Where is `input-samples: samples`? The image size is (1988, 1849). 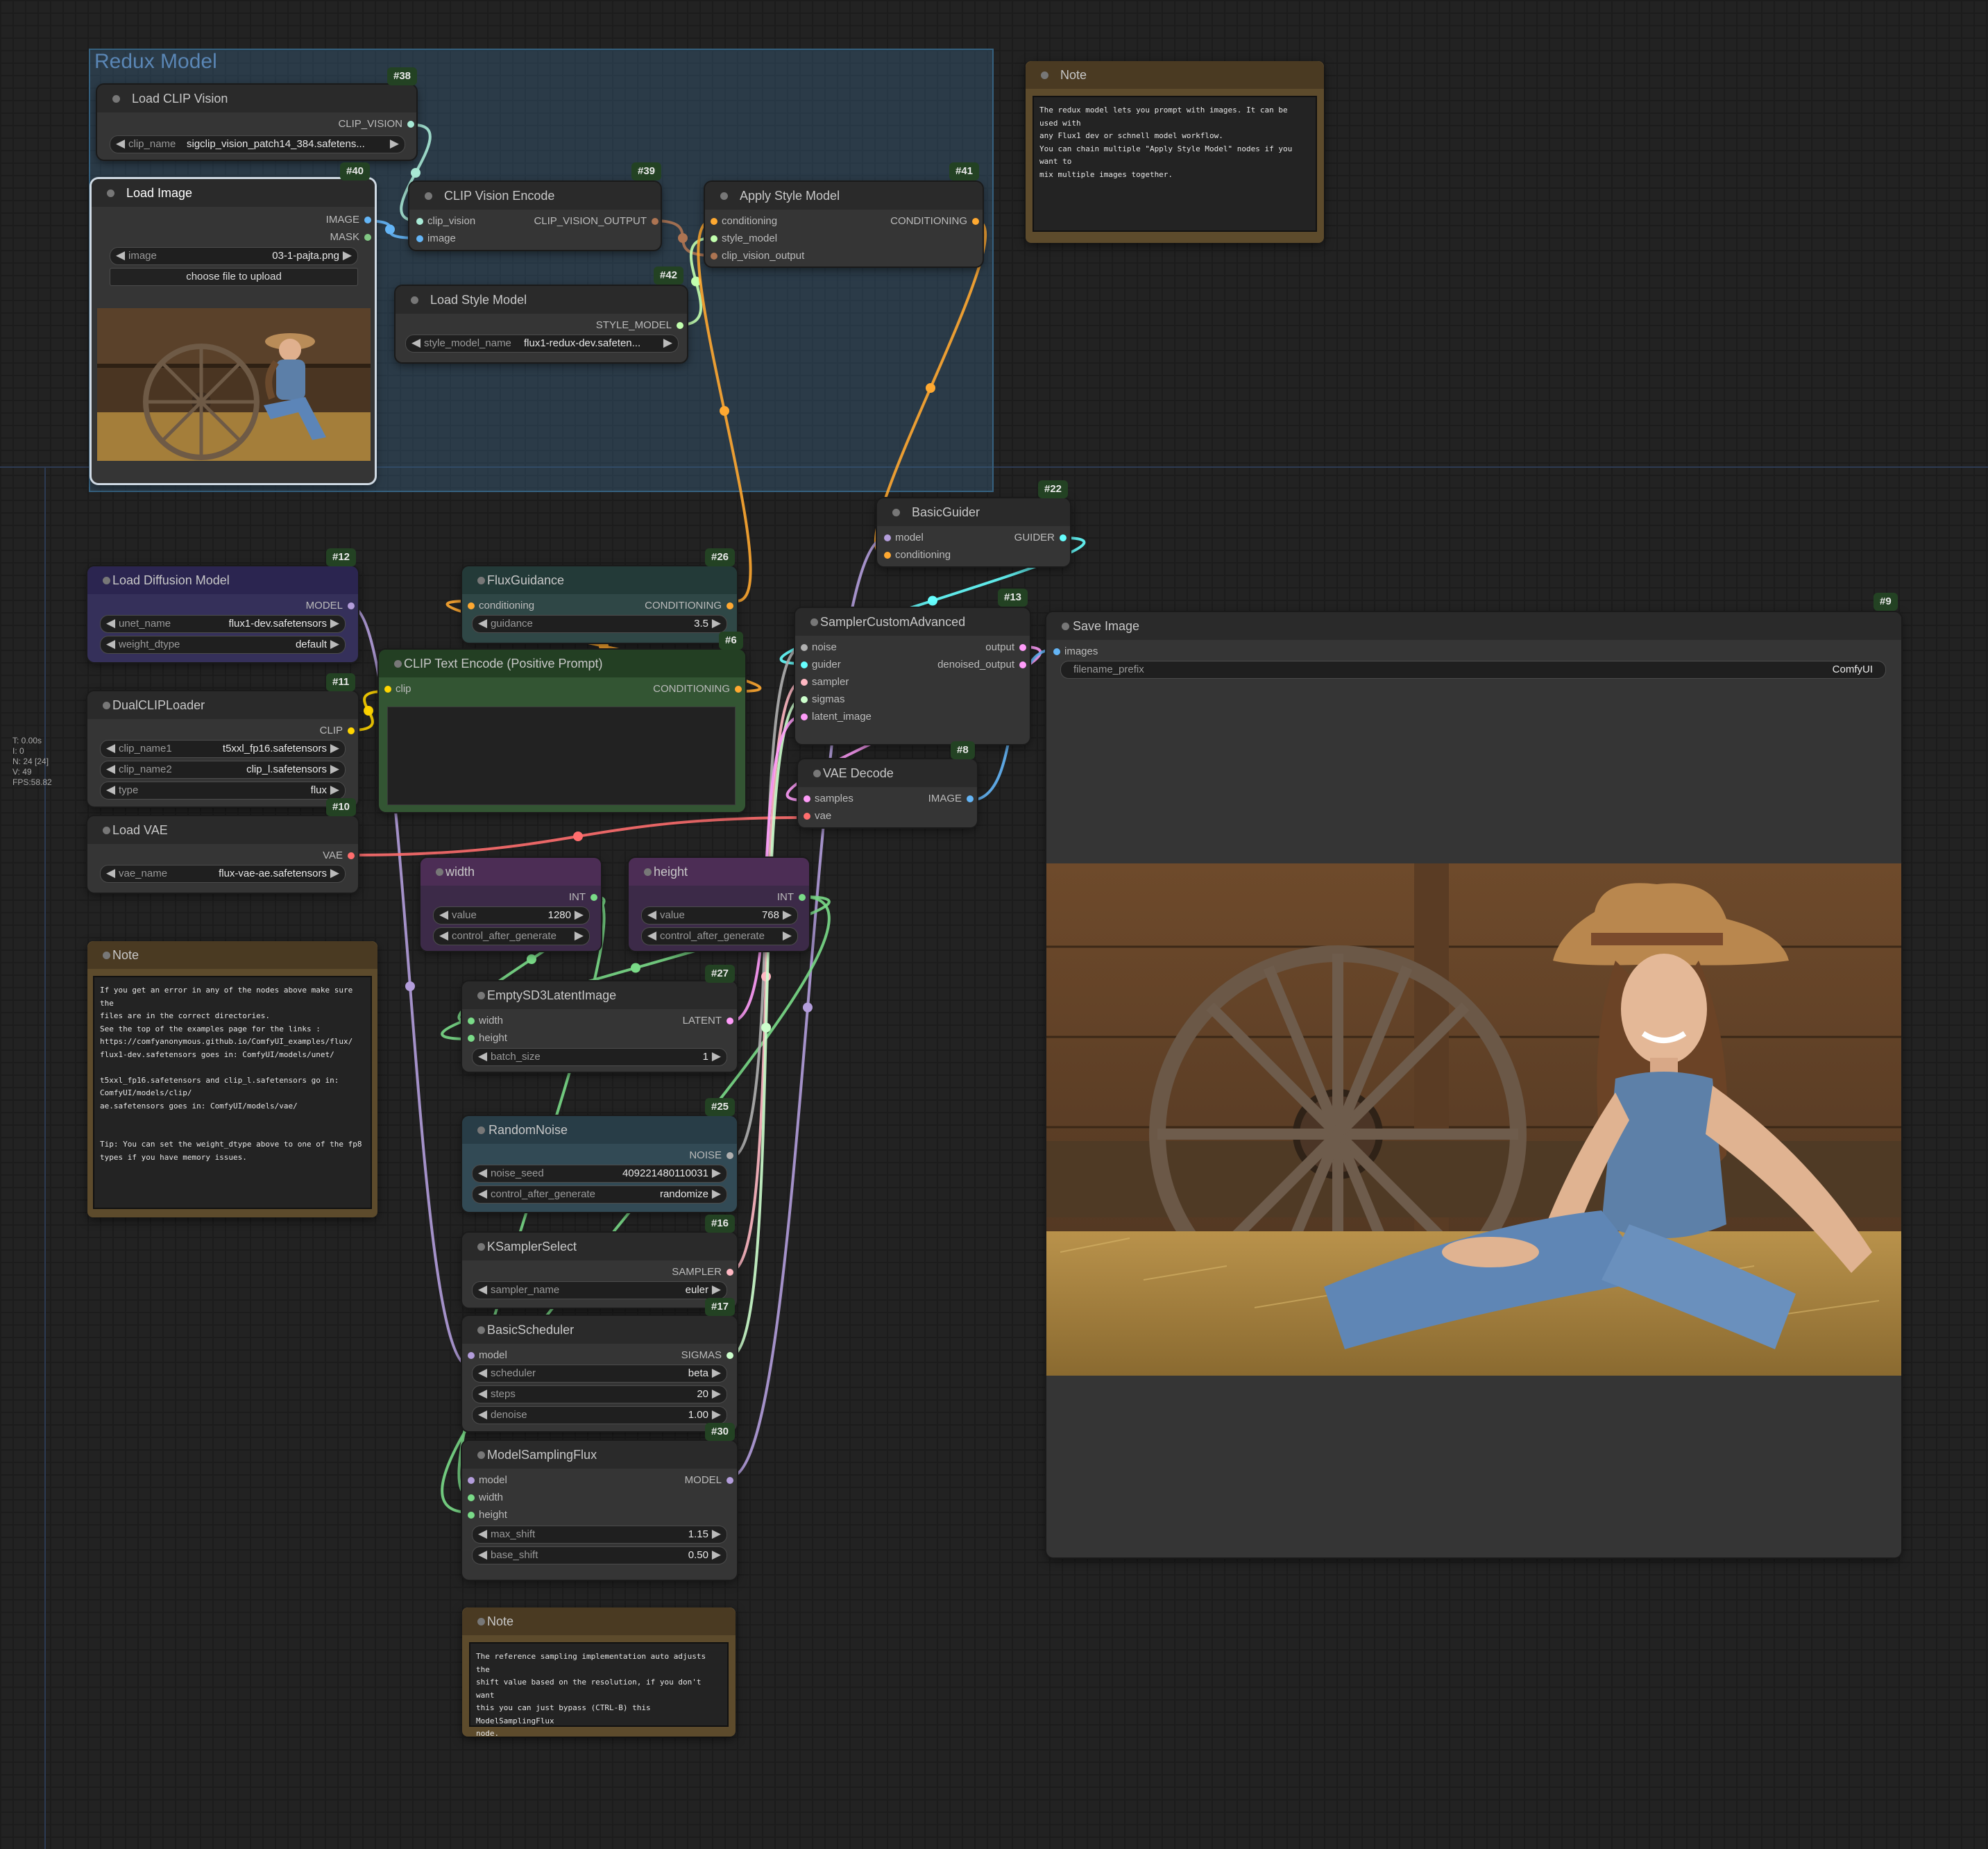
input-samples: samples is located at coordinates (828, 798).